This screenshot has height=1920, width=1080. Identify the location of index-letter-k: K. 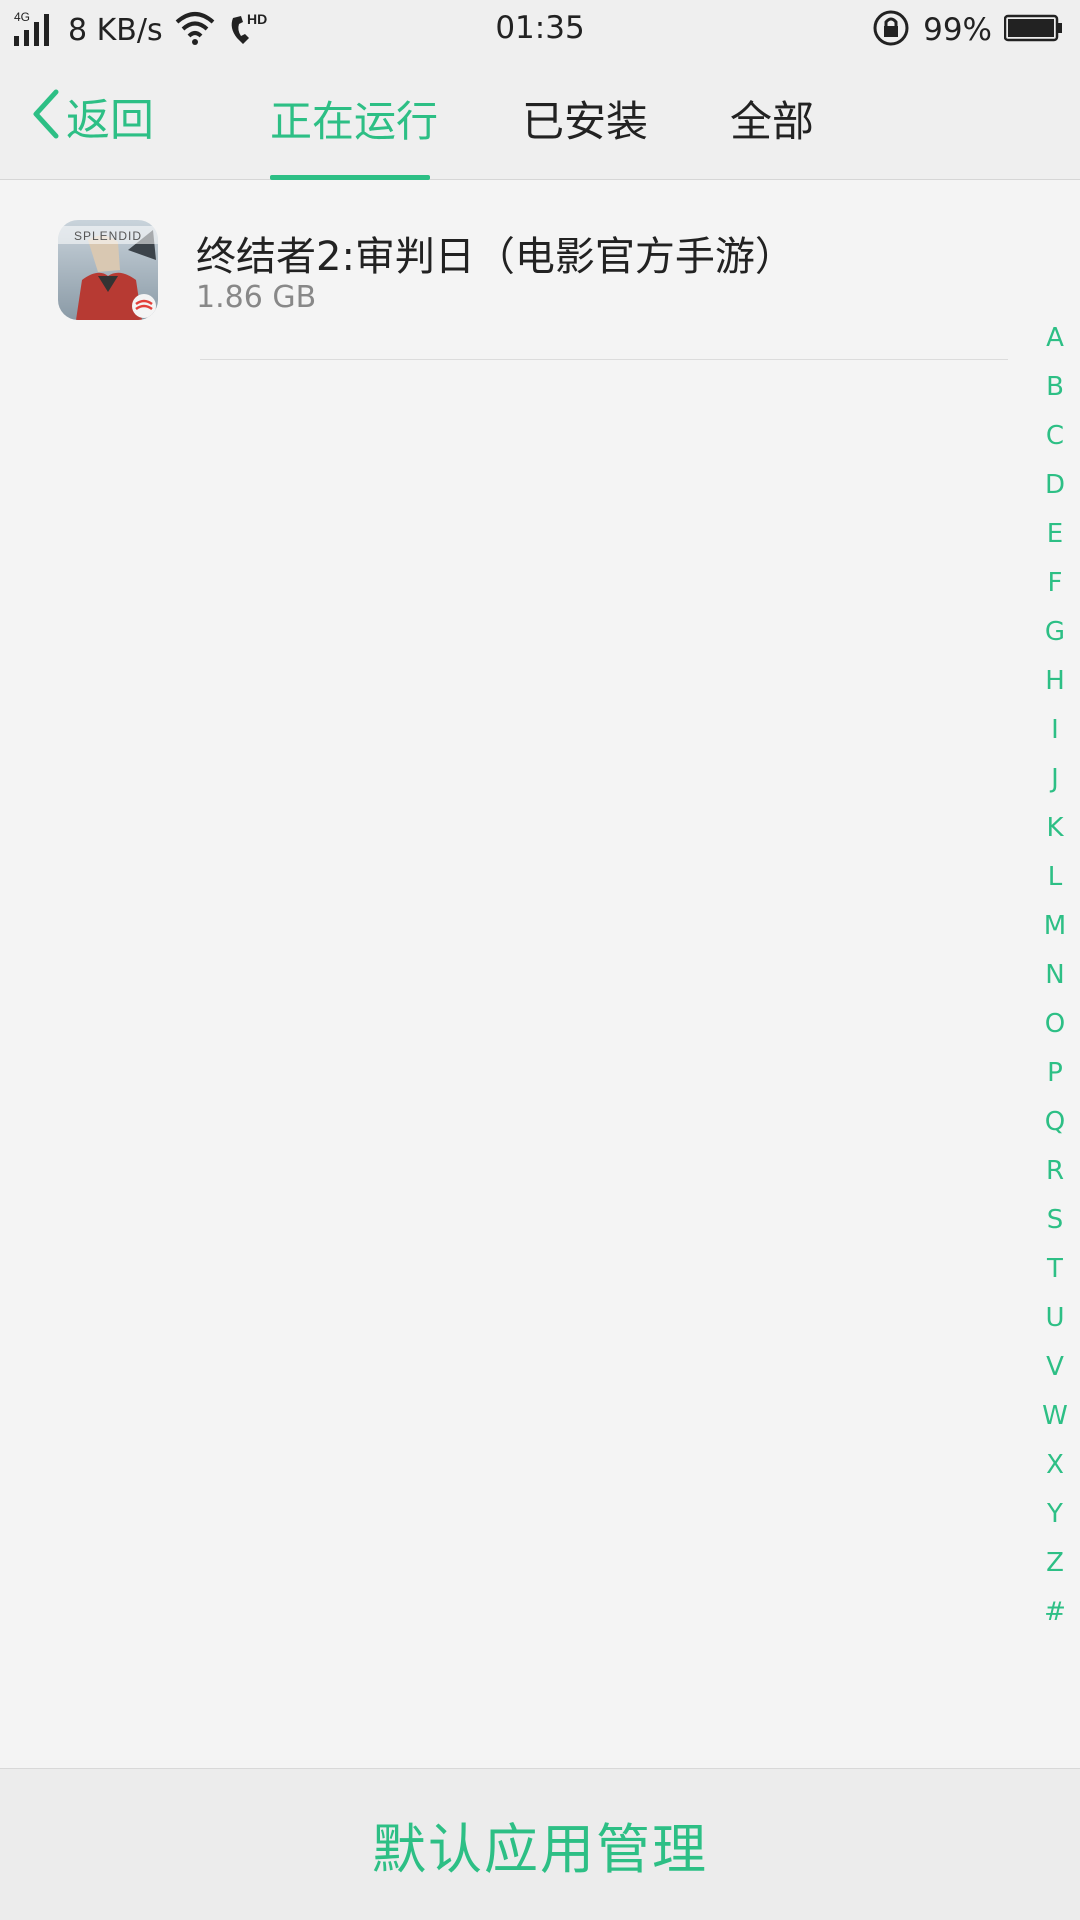
(1055, 828).